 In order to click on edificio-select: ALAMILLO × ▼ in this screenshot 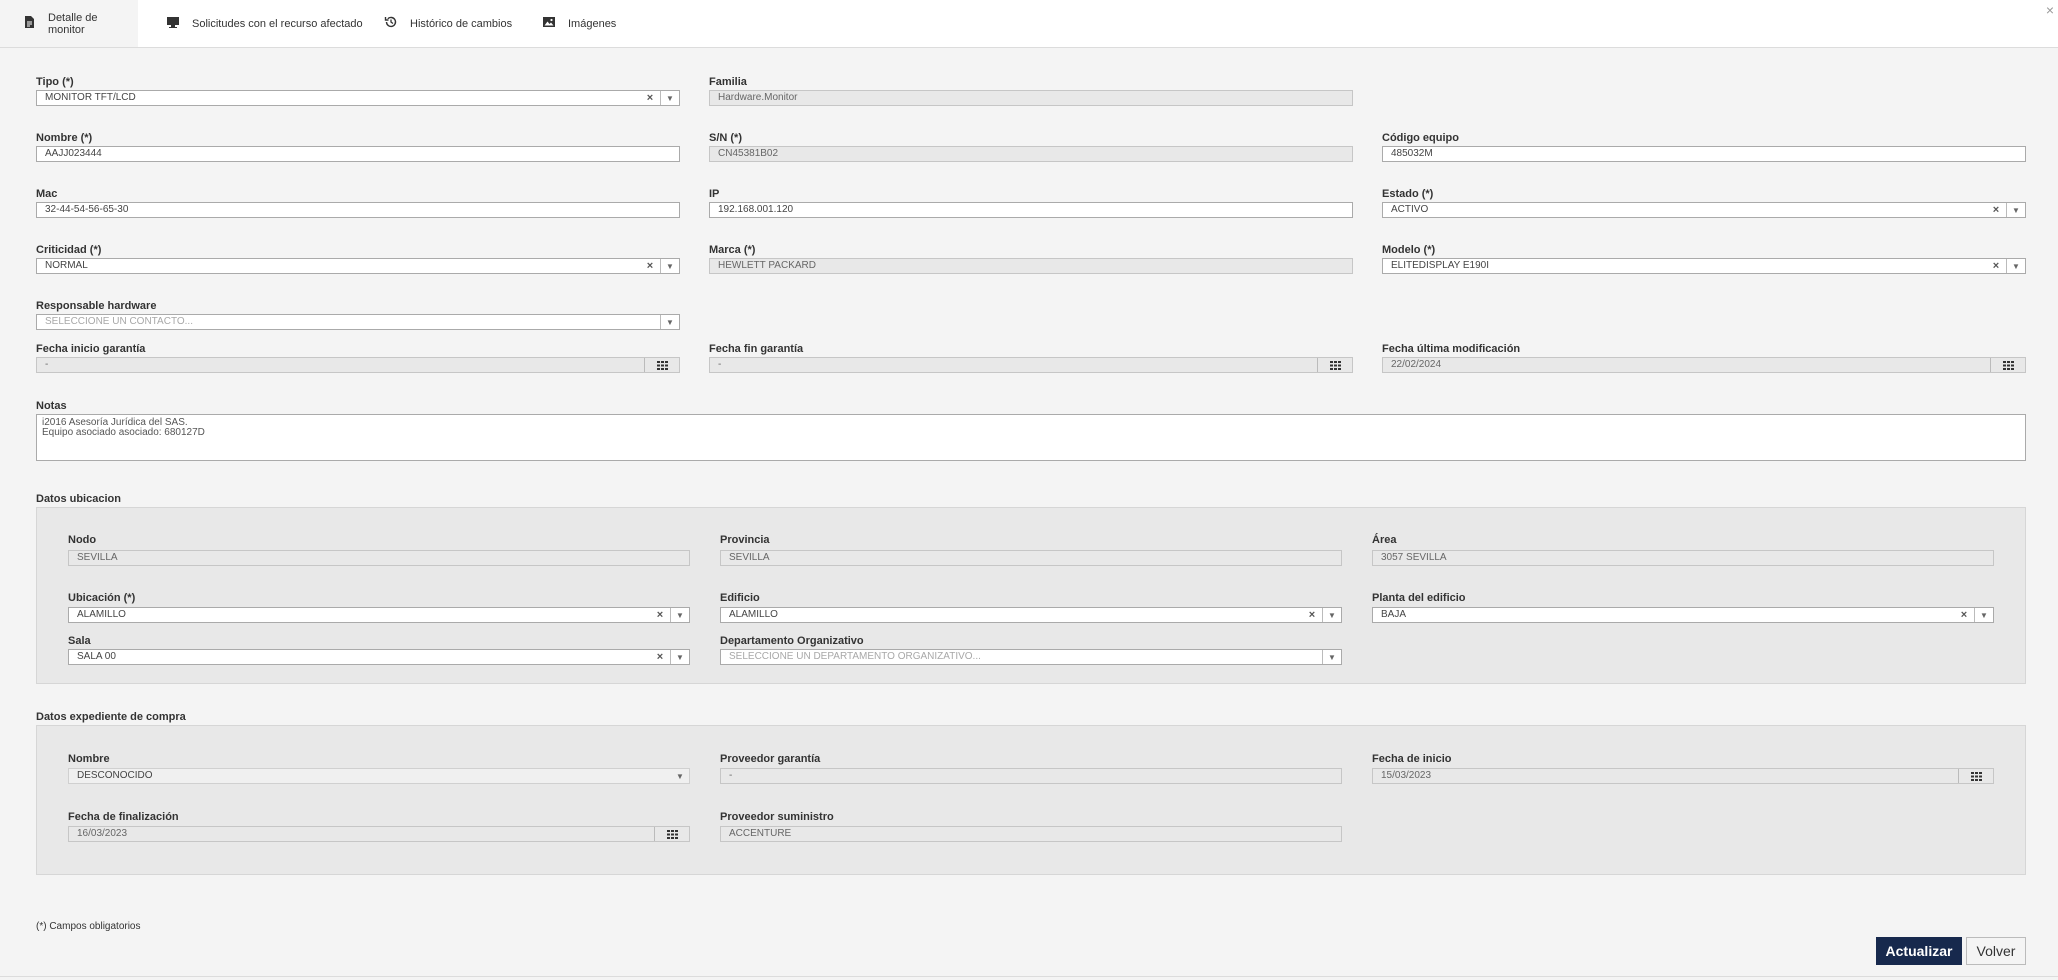, I will do `click(1031, 615)`.